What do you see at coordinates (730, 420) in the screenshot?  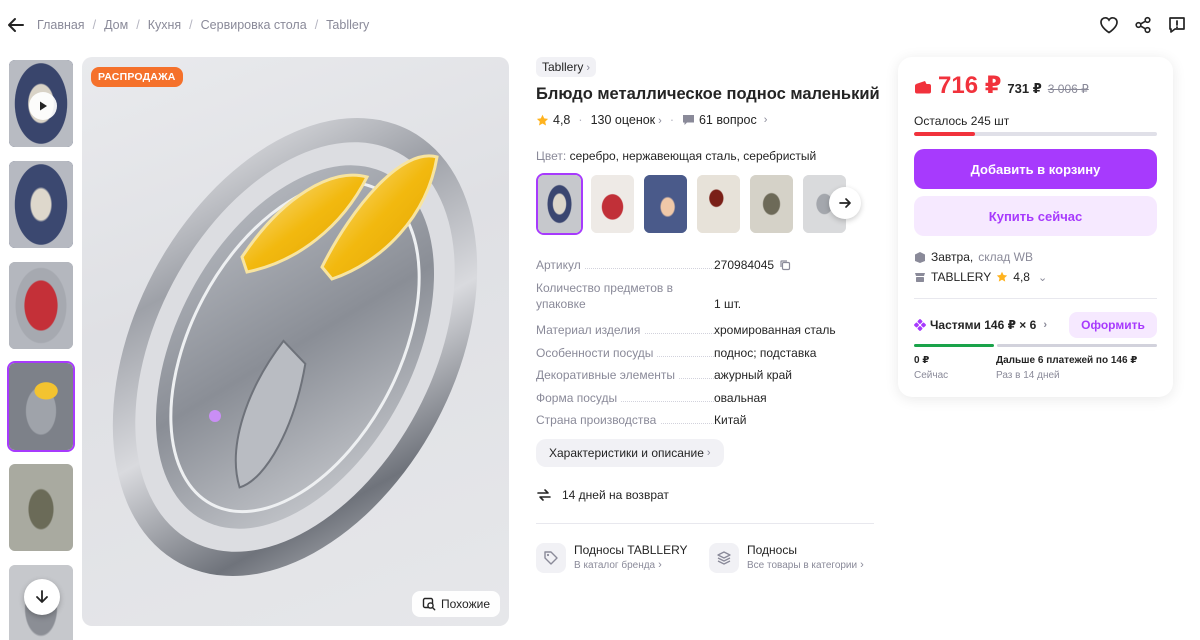 I see `spec-value: Китай` at bounding box center [730, 420].